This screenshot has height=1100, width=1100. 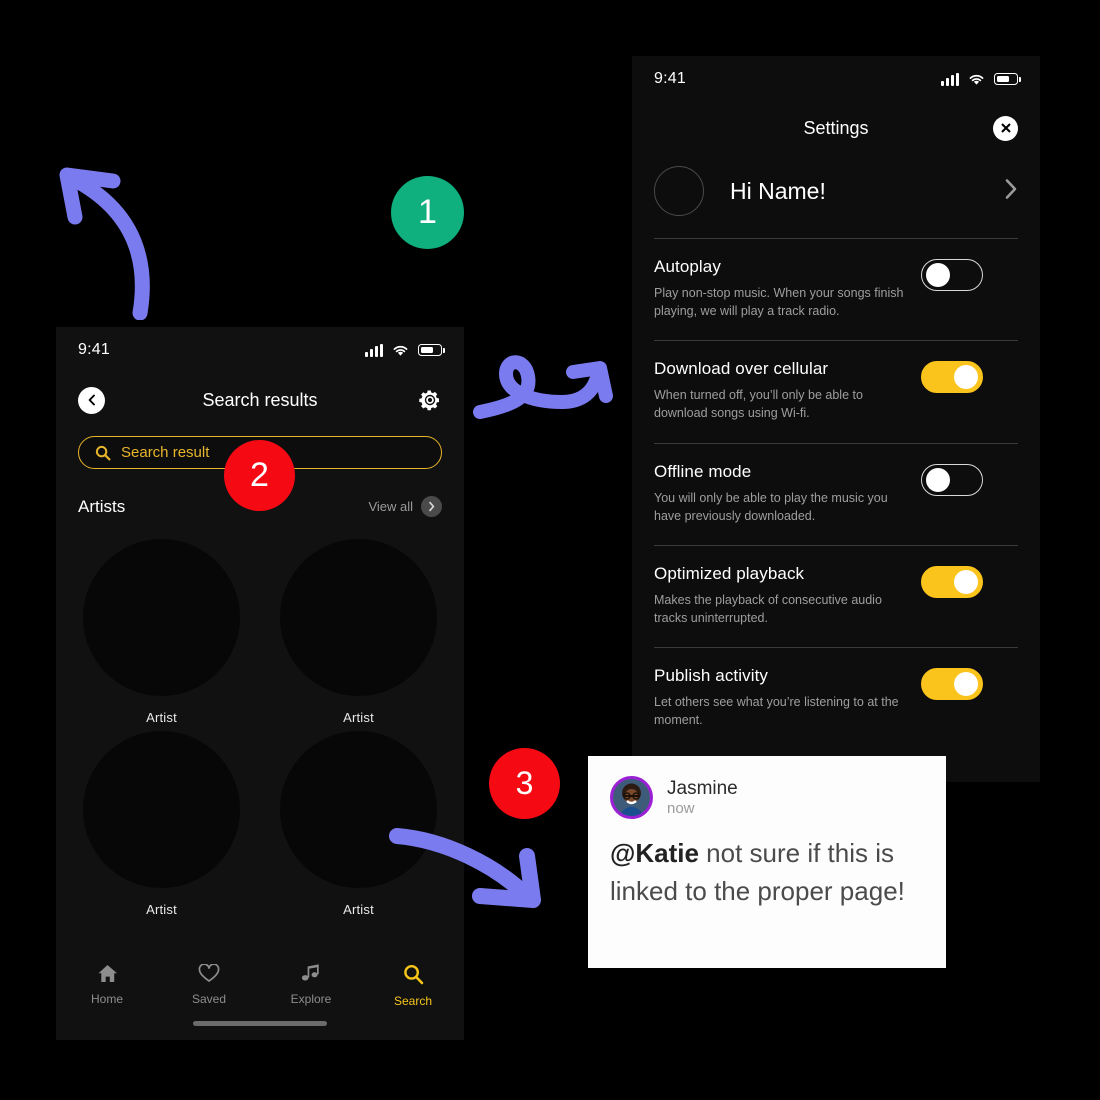 I want to click on toggle-download-over-cellular, so click(x=952, y=377).